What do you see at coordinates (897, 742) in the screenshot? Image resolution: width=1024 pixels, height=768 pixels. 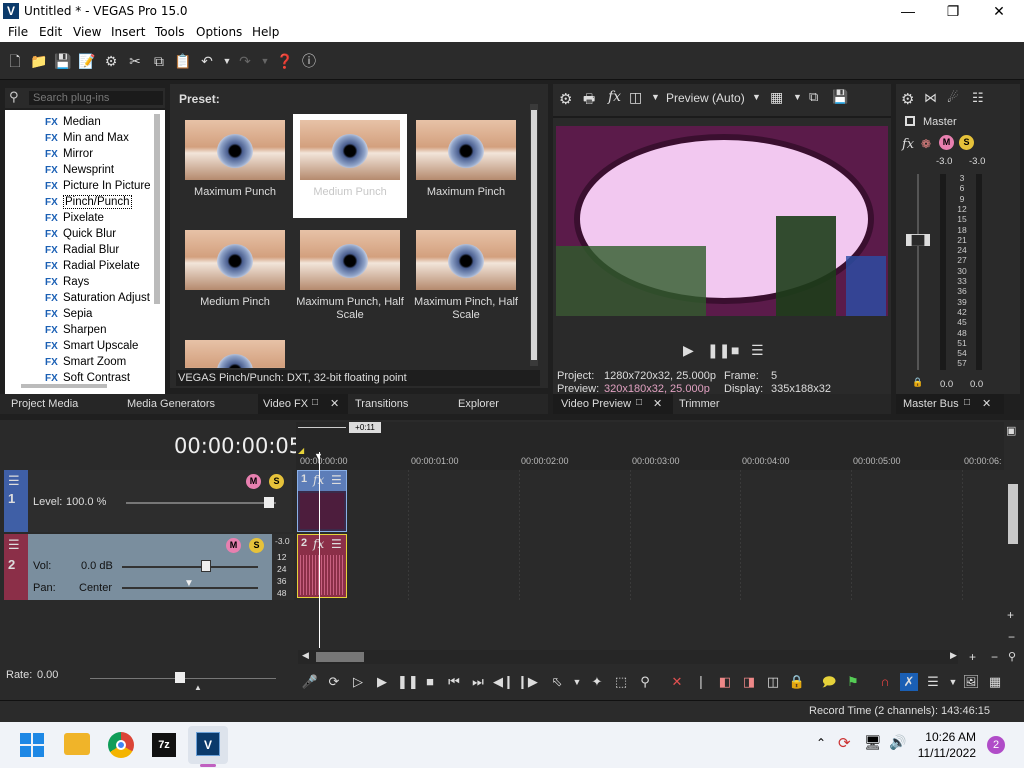 I see `volume-icon: 🔊` at bounding box center [897, 742].